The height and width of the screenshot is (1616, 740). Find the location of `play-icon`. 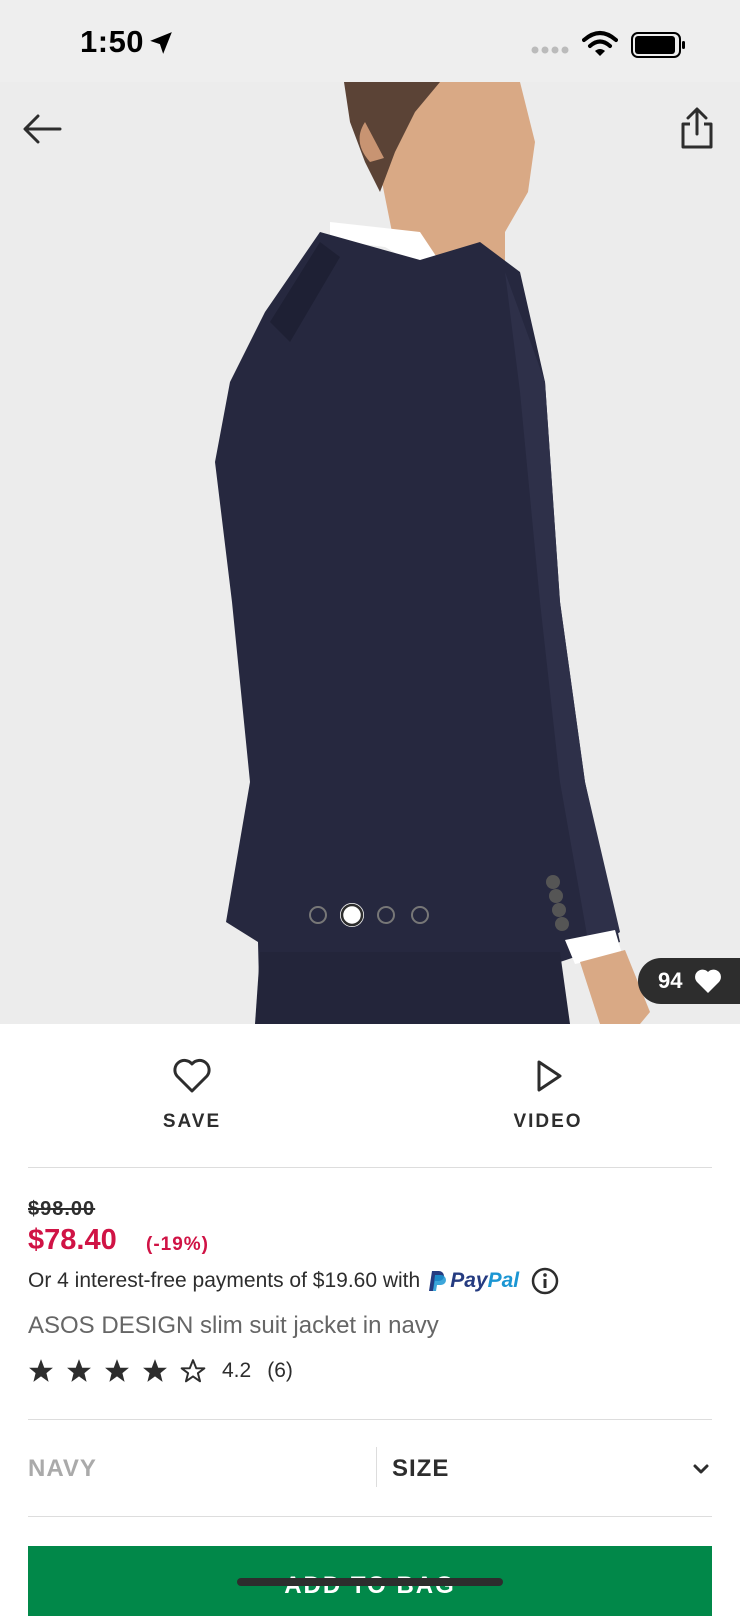

play-icon is located at coordinates (549, 1076).